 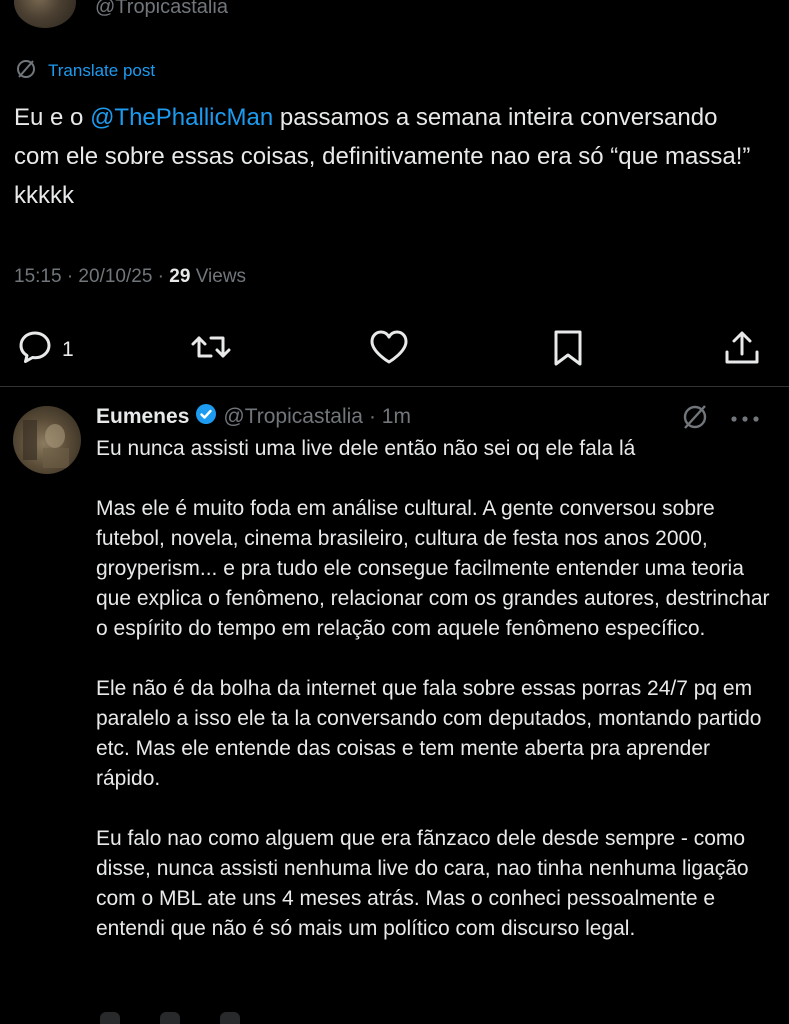 I want to click on translate-icon, so click(x=26, y=71).